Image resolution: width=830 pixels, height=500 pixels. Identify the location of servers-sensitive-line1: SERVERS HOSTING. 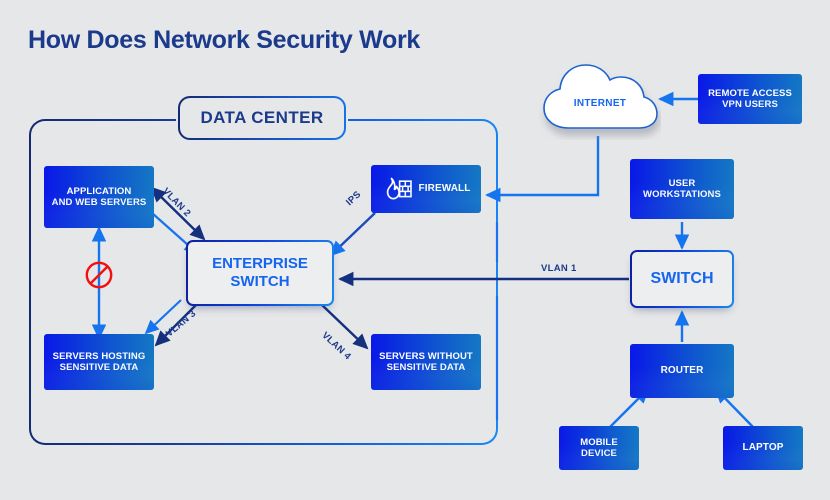
(99, 356).